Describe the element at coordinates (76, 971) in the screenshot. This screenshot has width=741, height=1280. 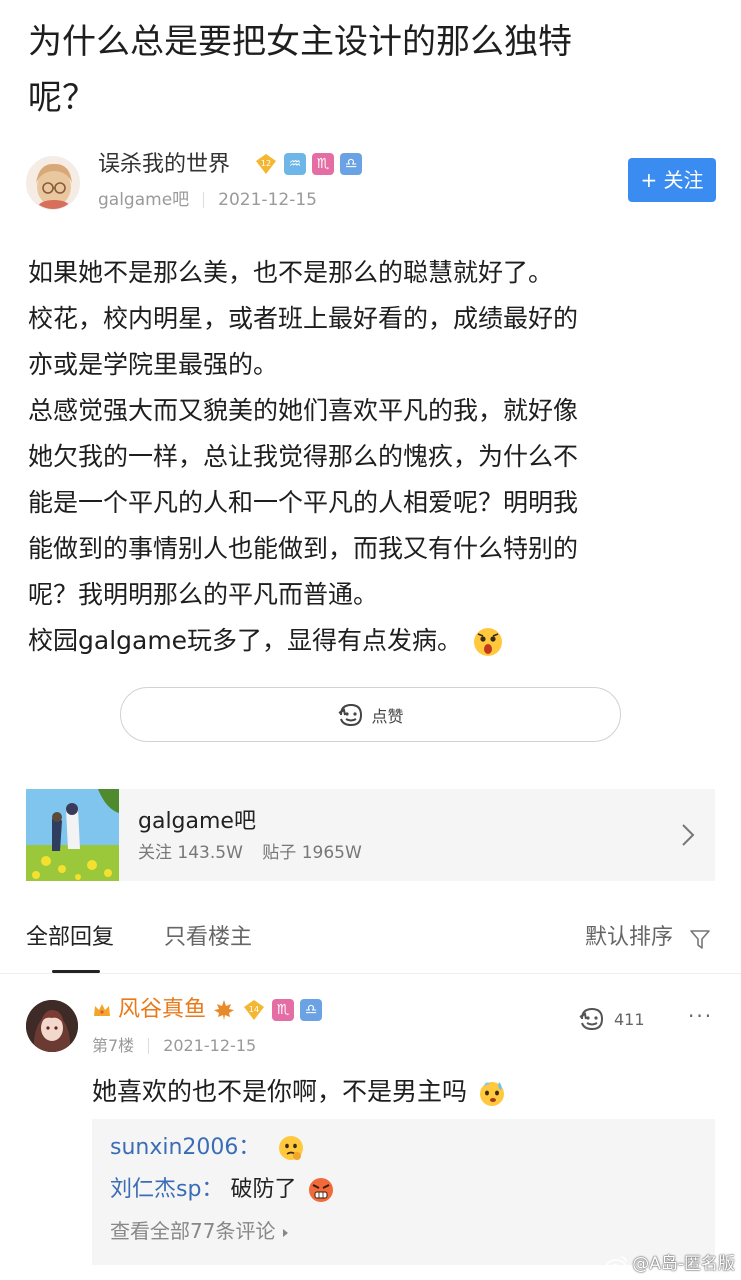
I see `tab-active-indicator` at that location.